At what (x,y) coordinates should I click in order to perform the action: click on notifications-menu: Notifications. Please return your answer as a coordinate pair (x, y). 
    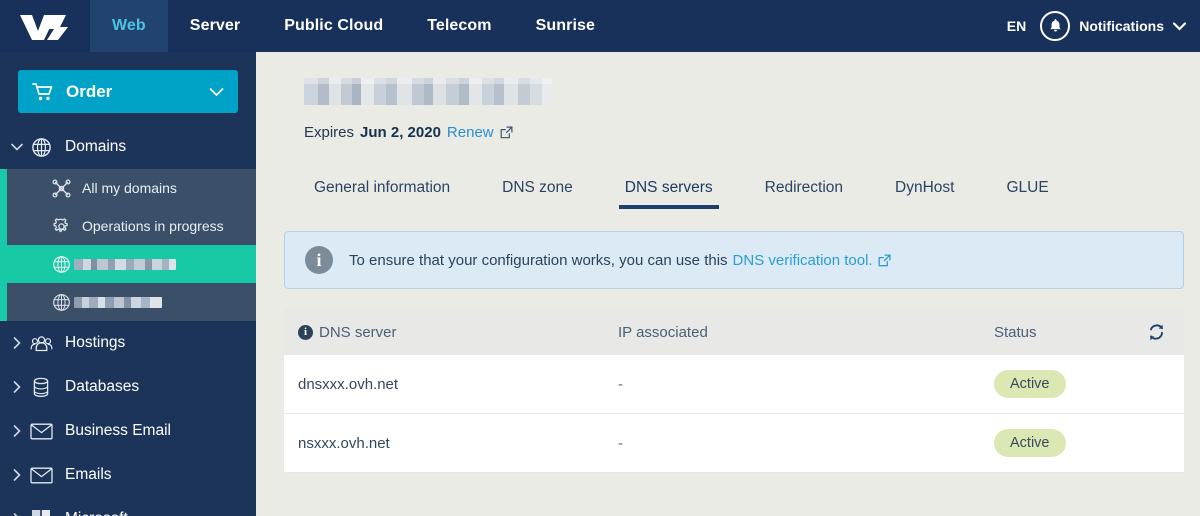
    Looking at the image, I should click on (1113, 26).